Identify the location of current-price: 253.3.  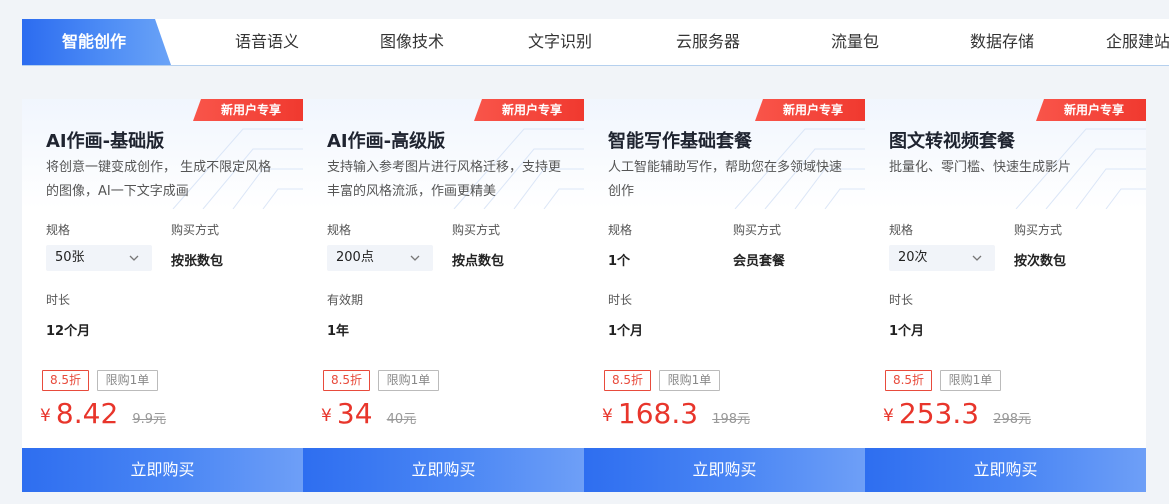
(939, 413).